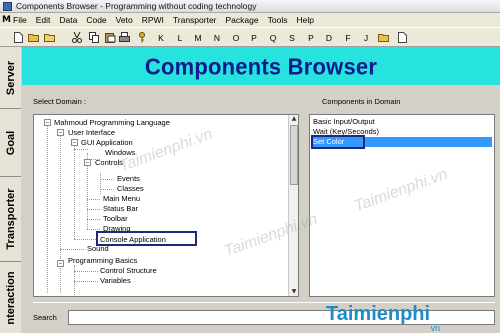 The height and width of the screenshot is (333, 500). What do you see at coordinates (348, 38) in the screenshot?
I see `toolbar-f: F` at bounding box center [348, 38].